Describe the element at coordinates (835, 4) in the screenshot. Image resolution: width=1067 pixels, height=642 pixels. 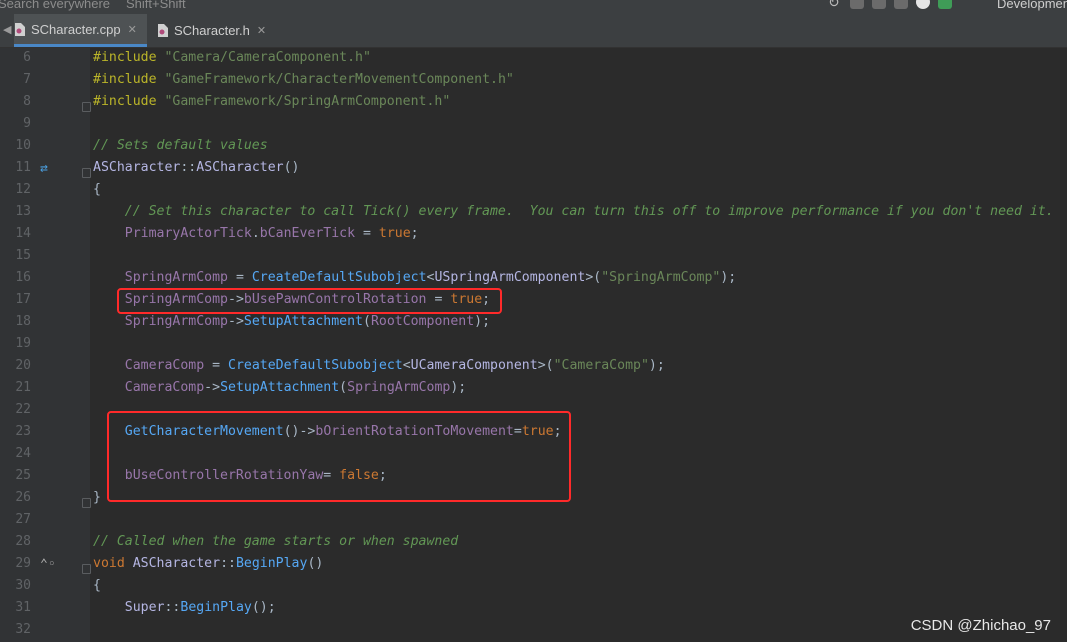
I see `refresh-icon: ↻` at that location.